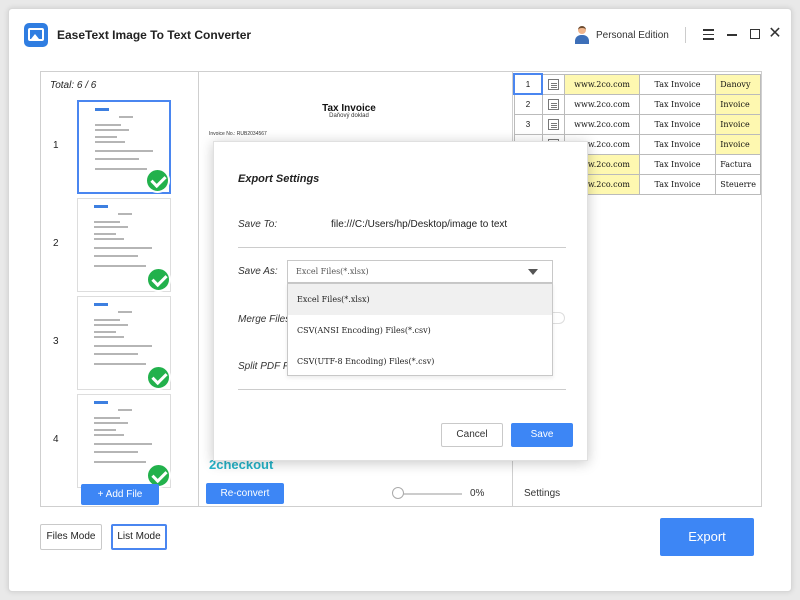 The height and width of the screenshot is (600, 800). I want to click on list-item: 3, so click(119, 343).